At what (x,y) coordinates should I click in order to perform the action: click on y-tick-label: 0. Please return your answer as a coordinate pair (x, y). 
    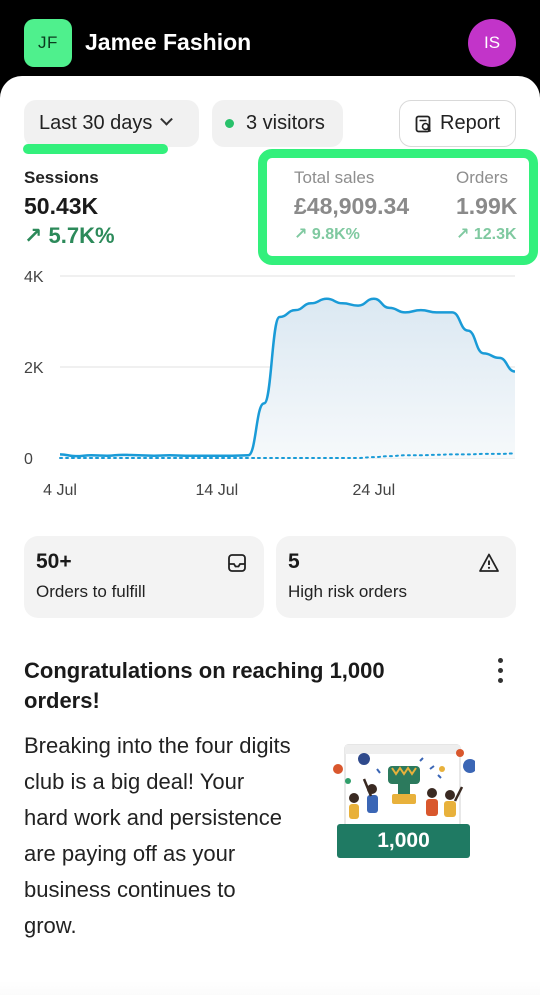
    Looking at the image, I should click on (28, 459).